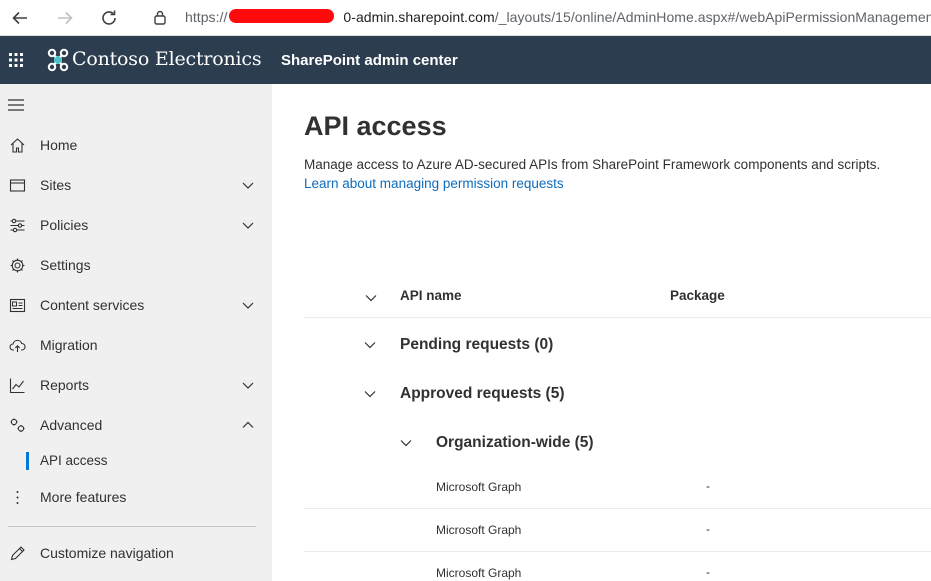 The height and width of the screenshot is (581, 931). I want to click on refresh-button, so click(109, 18).